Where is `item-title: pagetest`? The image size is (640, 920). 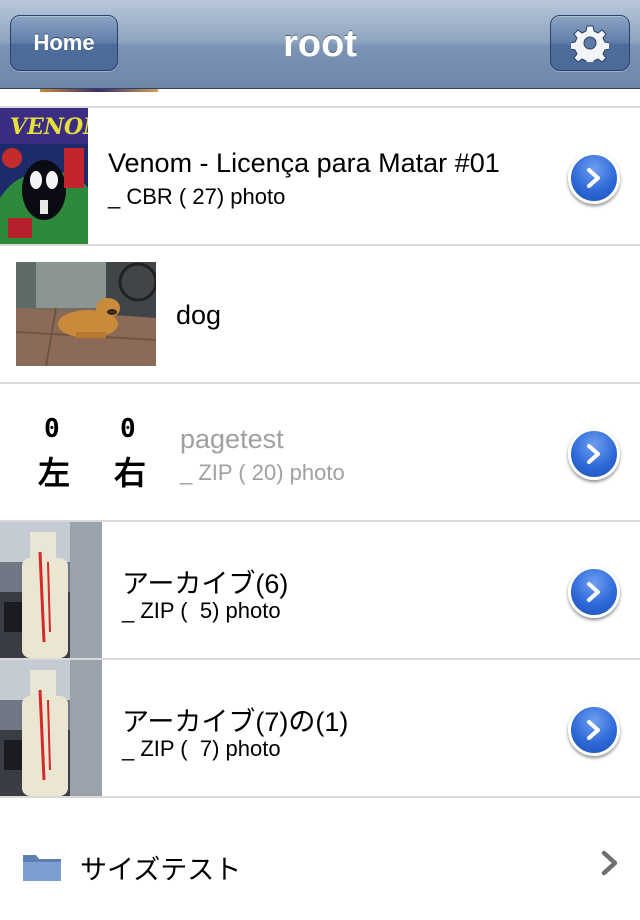 item-title: pagetest is located at coordinates (232, 439).